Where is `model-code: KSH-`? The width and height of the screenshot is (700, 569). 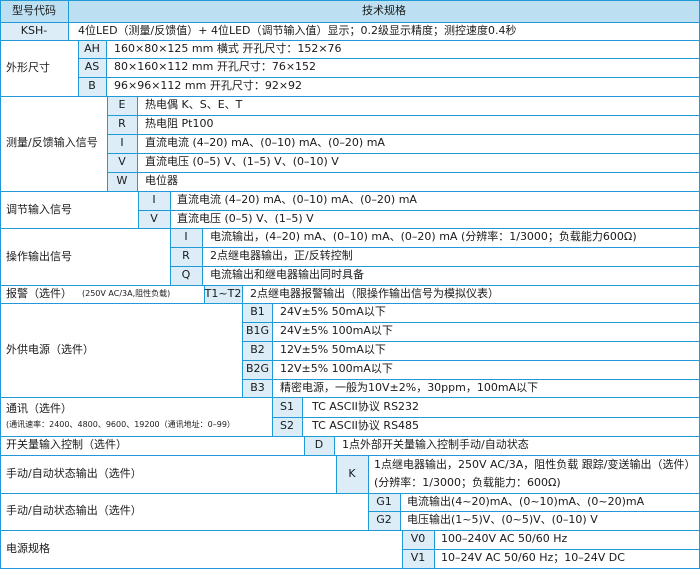
model-code: KSH- is located at coordinates (34, 30).